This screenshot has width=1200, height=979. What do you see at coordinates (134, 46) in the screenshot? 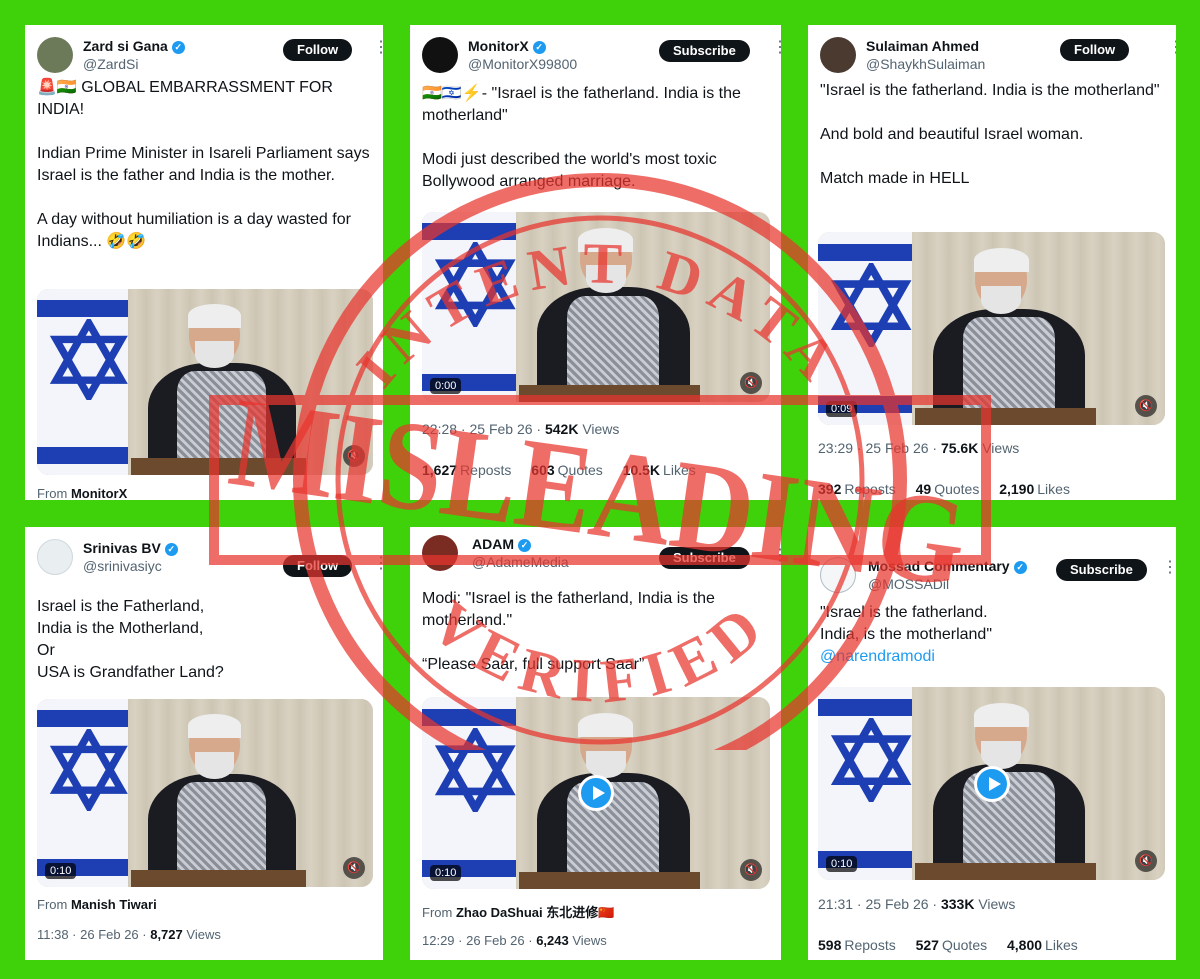
I see `display-name: Zard si Gana ✓` at bounding box center [134, 46].